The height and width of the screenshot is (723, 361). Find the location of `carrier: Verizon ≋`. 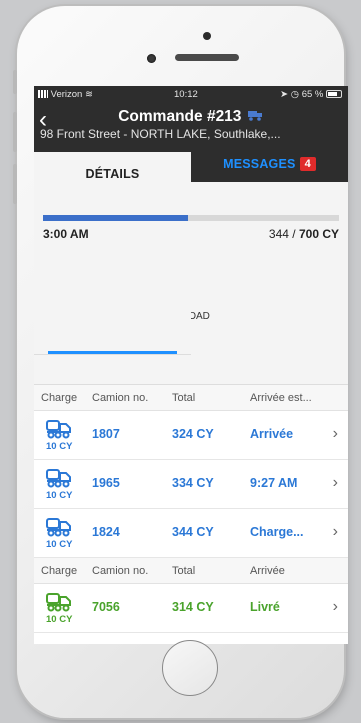

carrier: Verizon ≋ is located at coordinates (65, 94).